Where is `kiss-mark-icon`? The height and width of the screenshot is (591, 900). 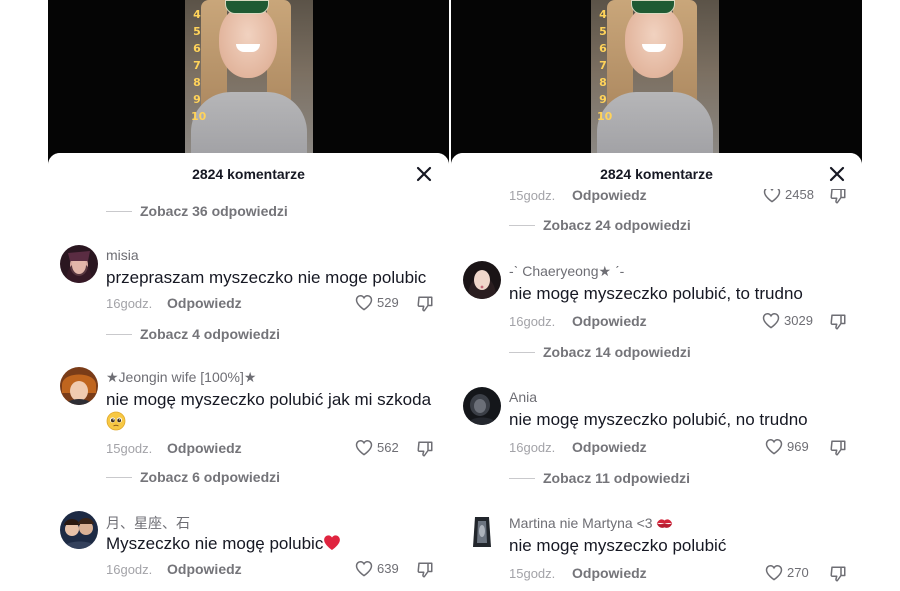 kiss-mark-icon is located at coordinates (665, 523).